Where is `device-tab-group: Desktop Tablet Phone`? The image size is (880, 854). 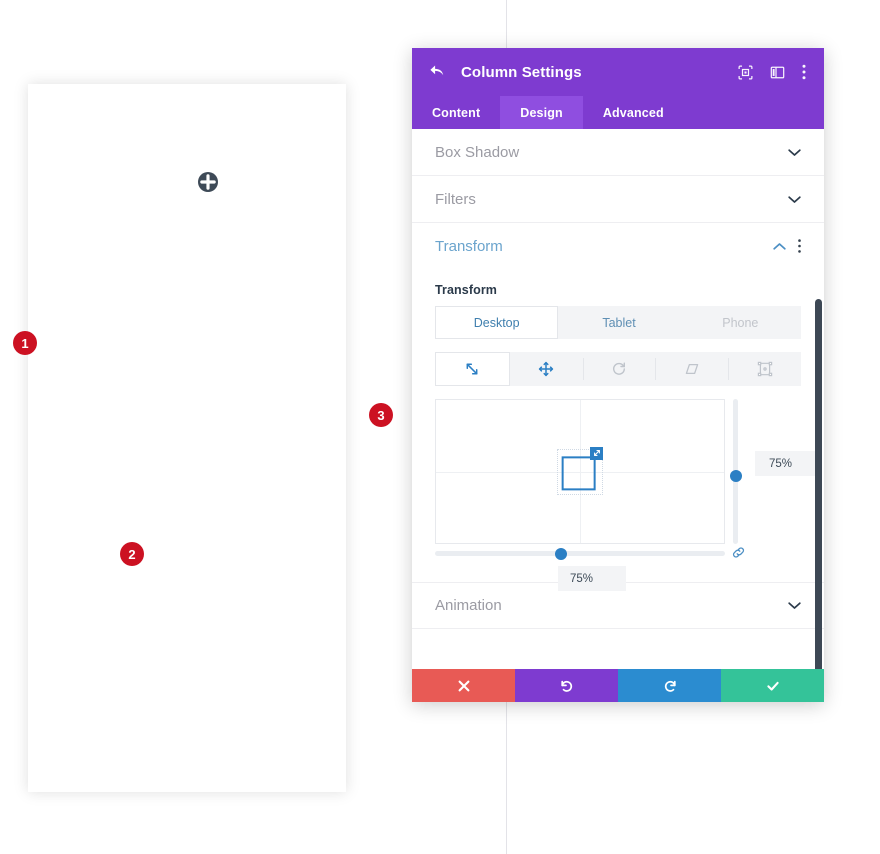
device-tab-group: Desktop Tablet Phone is located at coordinates (618, 322).